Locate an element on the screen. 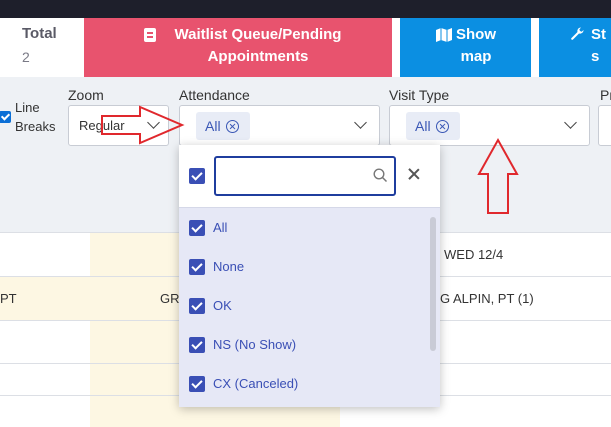 This screenshot has width=611, height=427. option-all: All is located at coordinates (304, 227).